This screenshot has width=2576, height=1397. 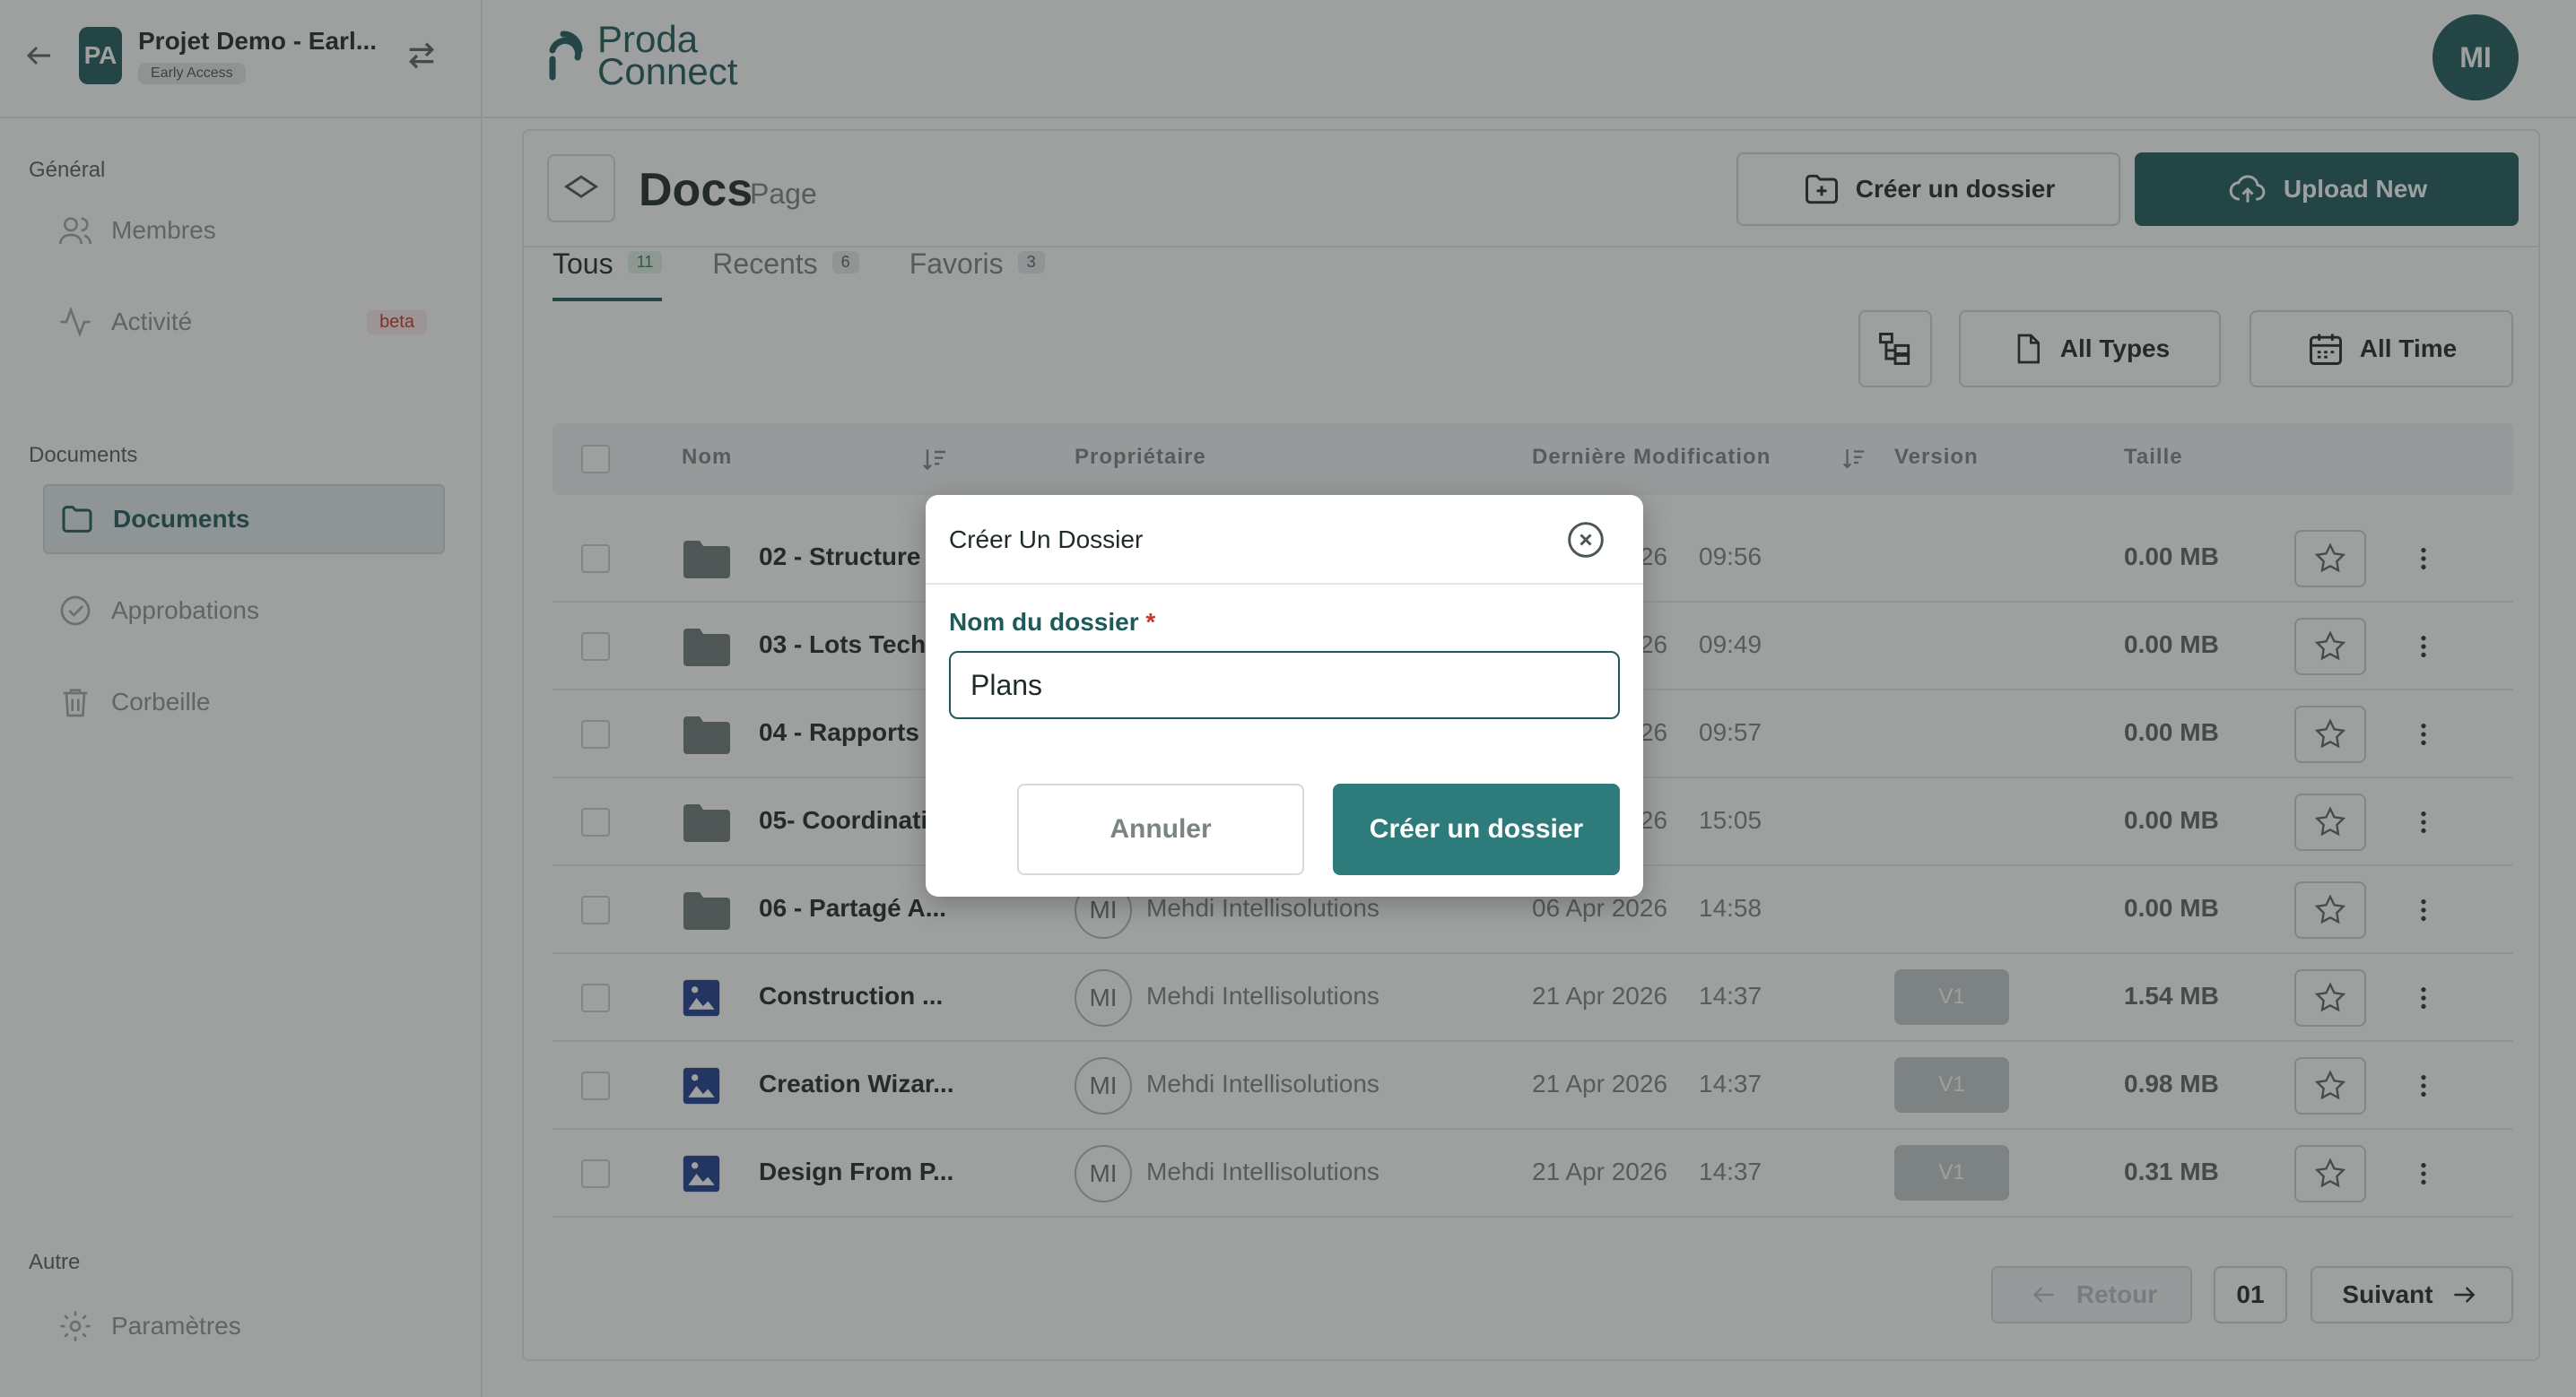 What do you see at coordinates (1476, 829) in the screenshot?
I see `create-folder-submit-button: Créer un dossier` at bounding box center [1476, 829].